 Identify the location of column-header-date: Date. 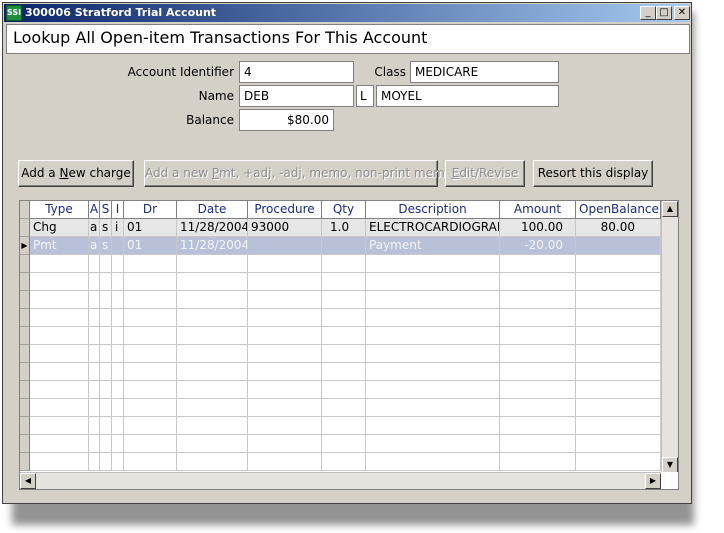
(212, 210).